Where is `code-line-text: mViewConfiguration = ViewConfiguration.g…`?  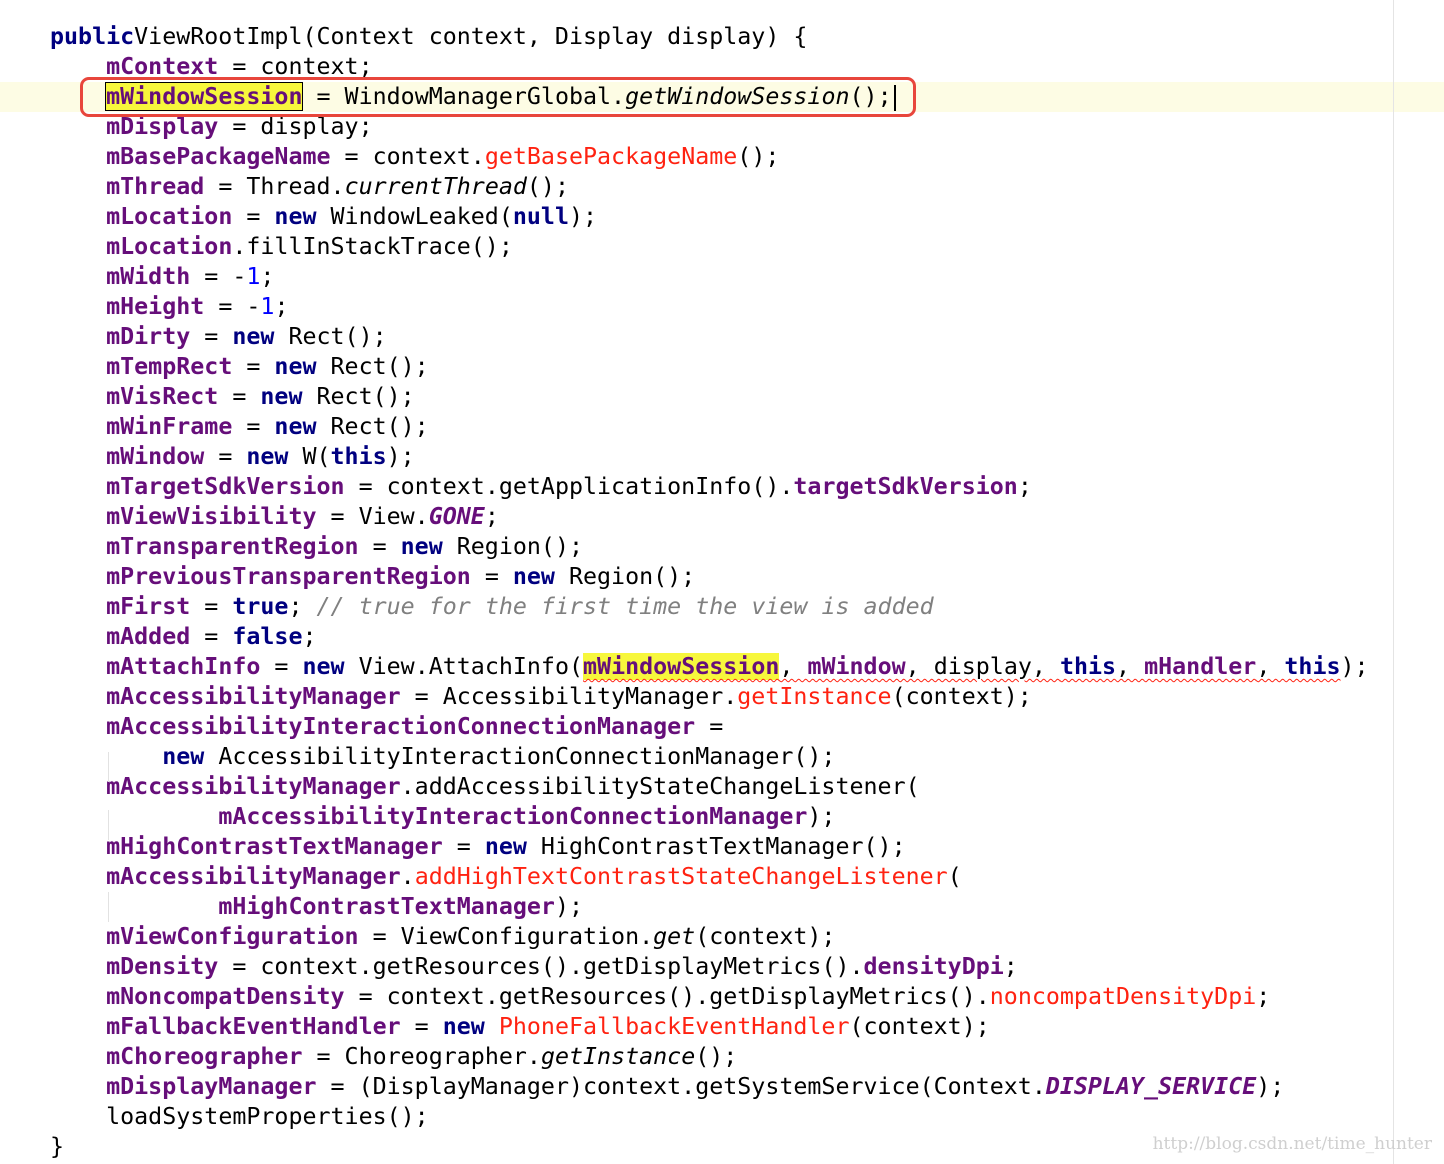
code-line-text: mViewConfiguration = ViewConfiguration.g… is located at coordinates (442, 937).